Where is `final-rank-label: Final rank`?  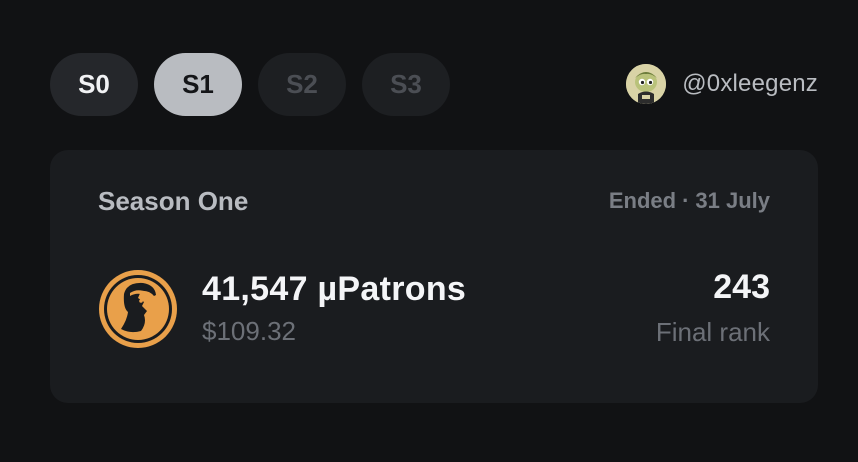 final-rank-label: Final rank is located at coordinates (712, 332).